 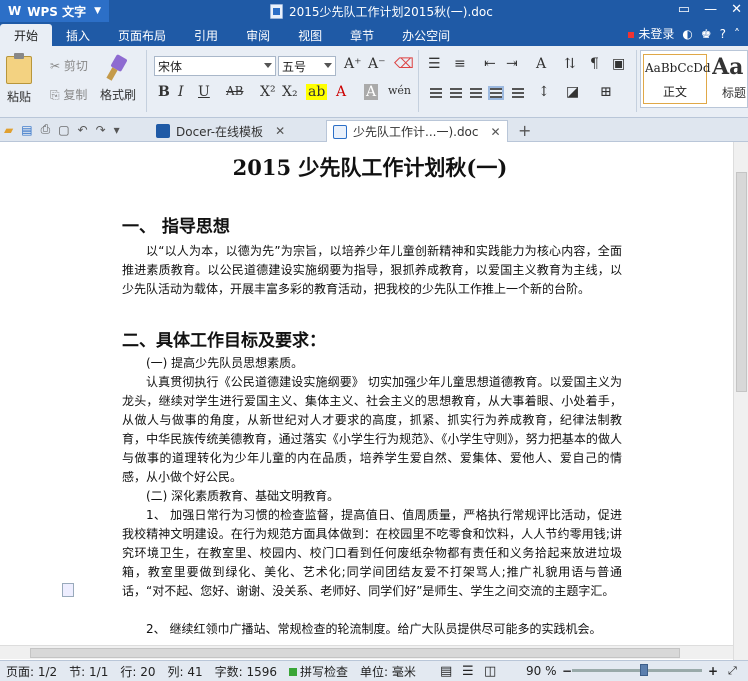 What do you see at coordinates (68, 94) in the screenshot?
I see `copy-button: ⎘ 复制` at bounding box center [68, 94].